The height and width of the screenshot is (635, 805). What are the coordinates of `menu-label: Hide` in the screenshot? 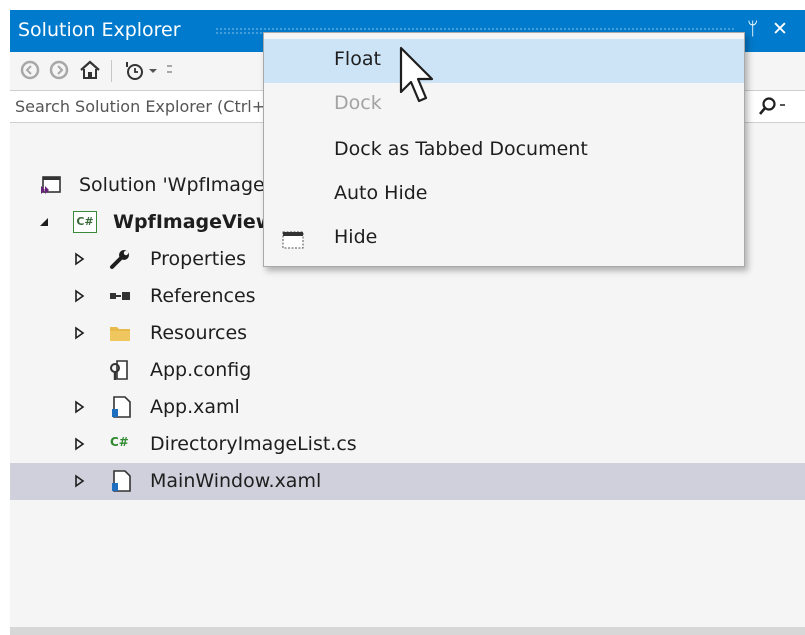 It's located at (356, 237).